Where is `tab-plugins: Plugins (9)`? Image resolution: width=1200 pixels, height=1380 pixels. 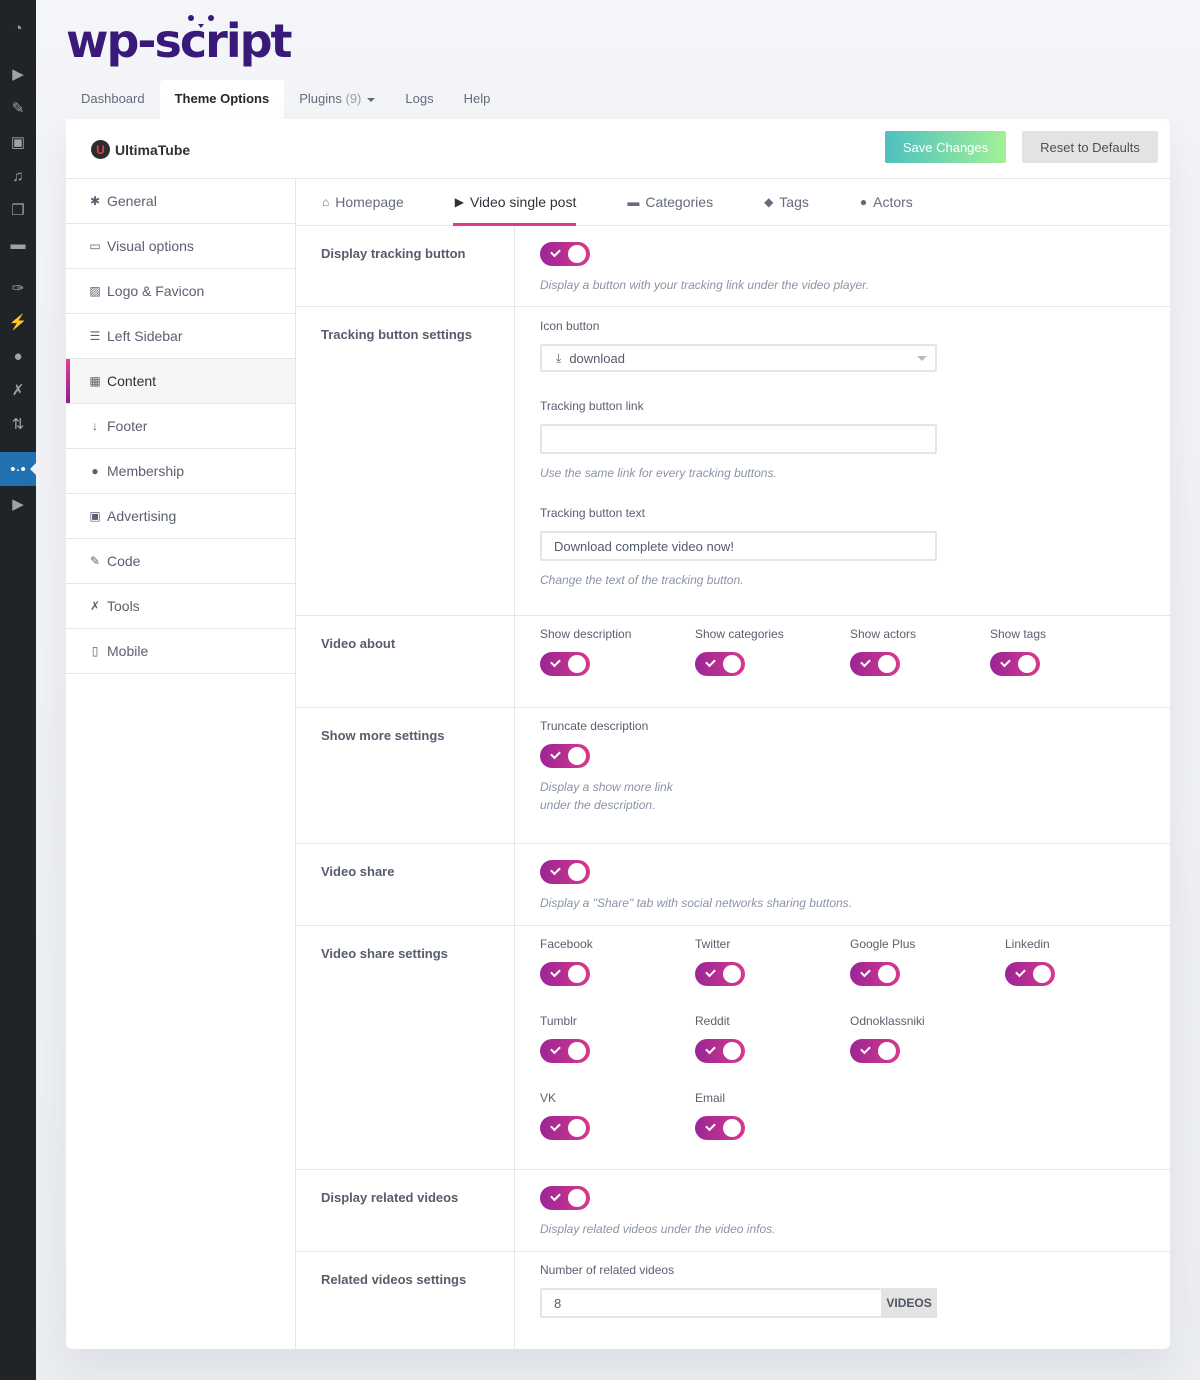 tab-plugins: Plugins (9) is located at coordinates (337, 99).